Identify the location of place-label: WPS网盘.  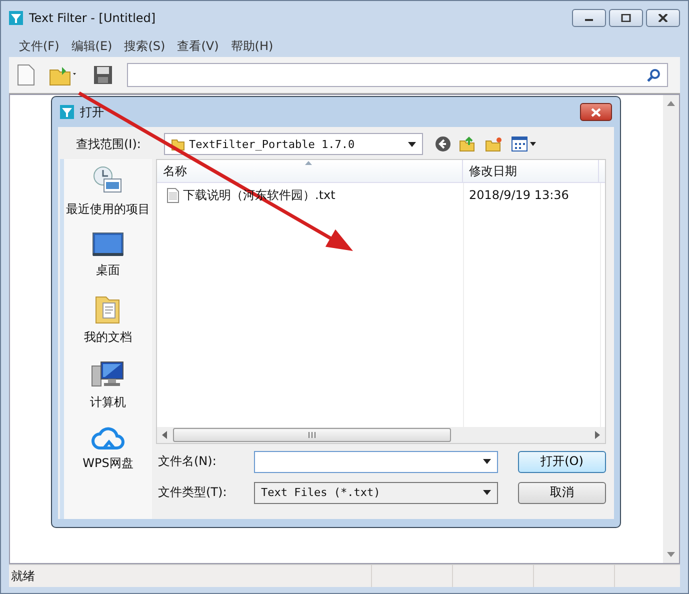
(108, 463).